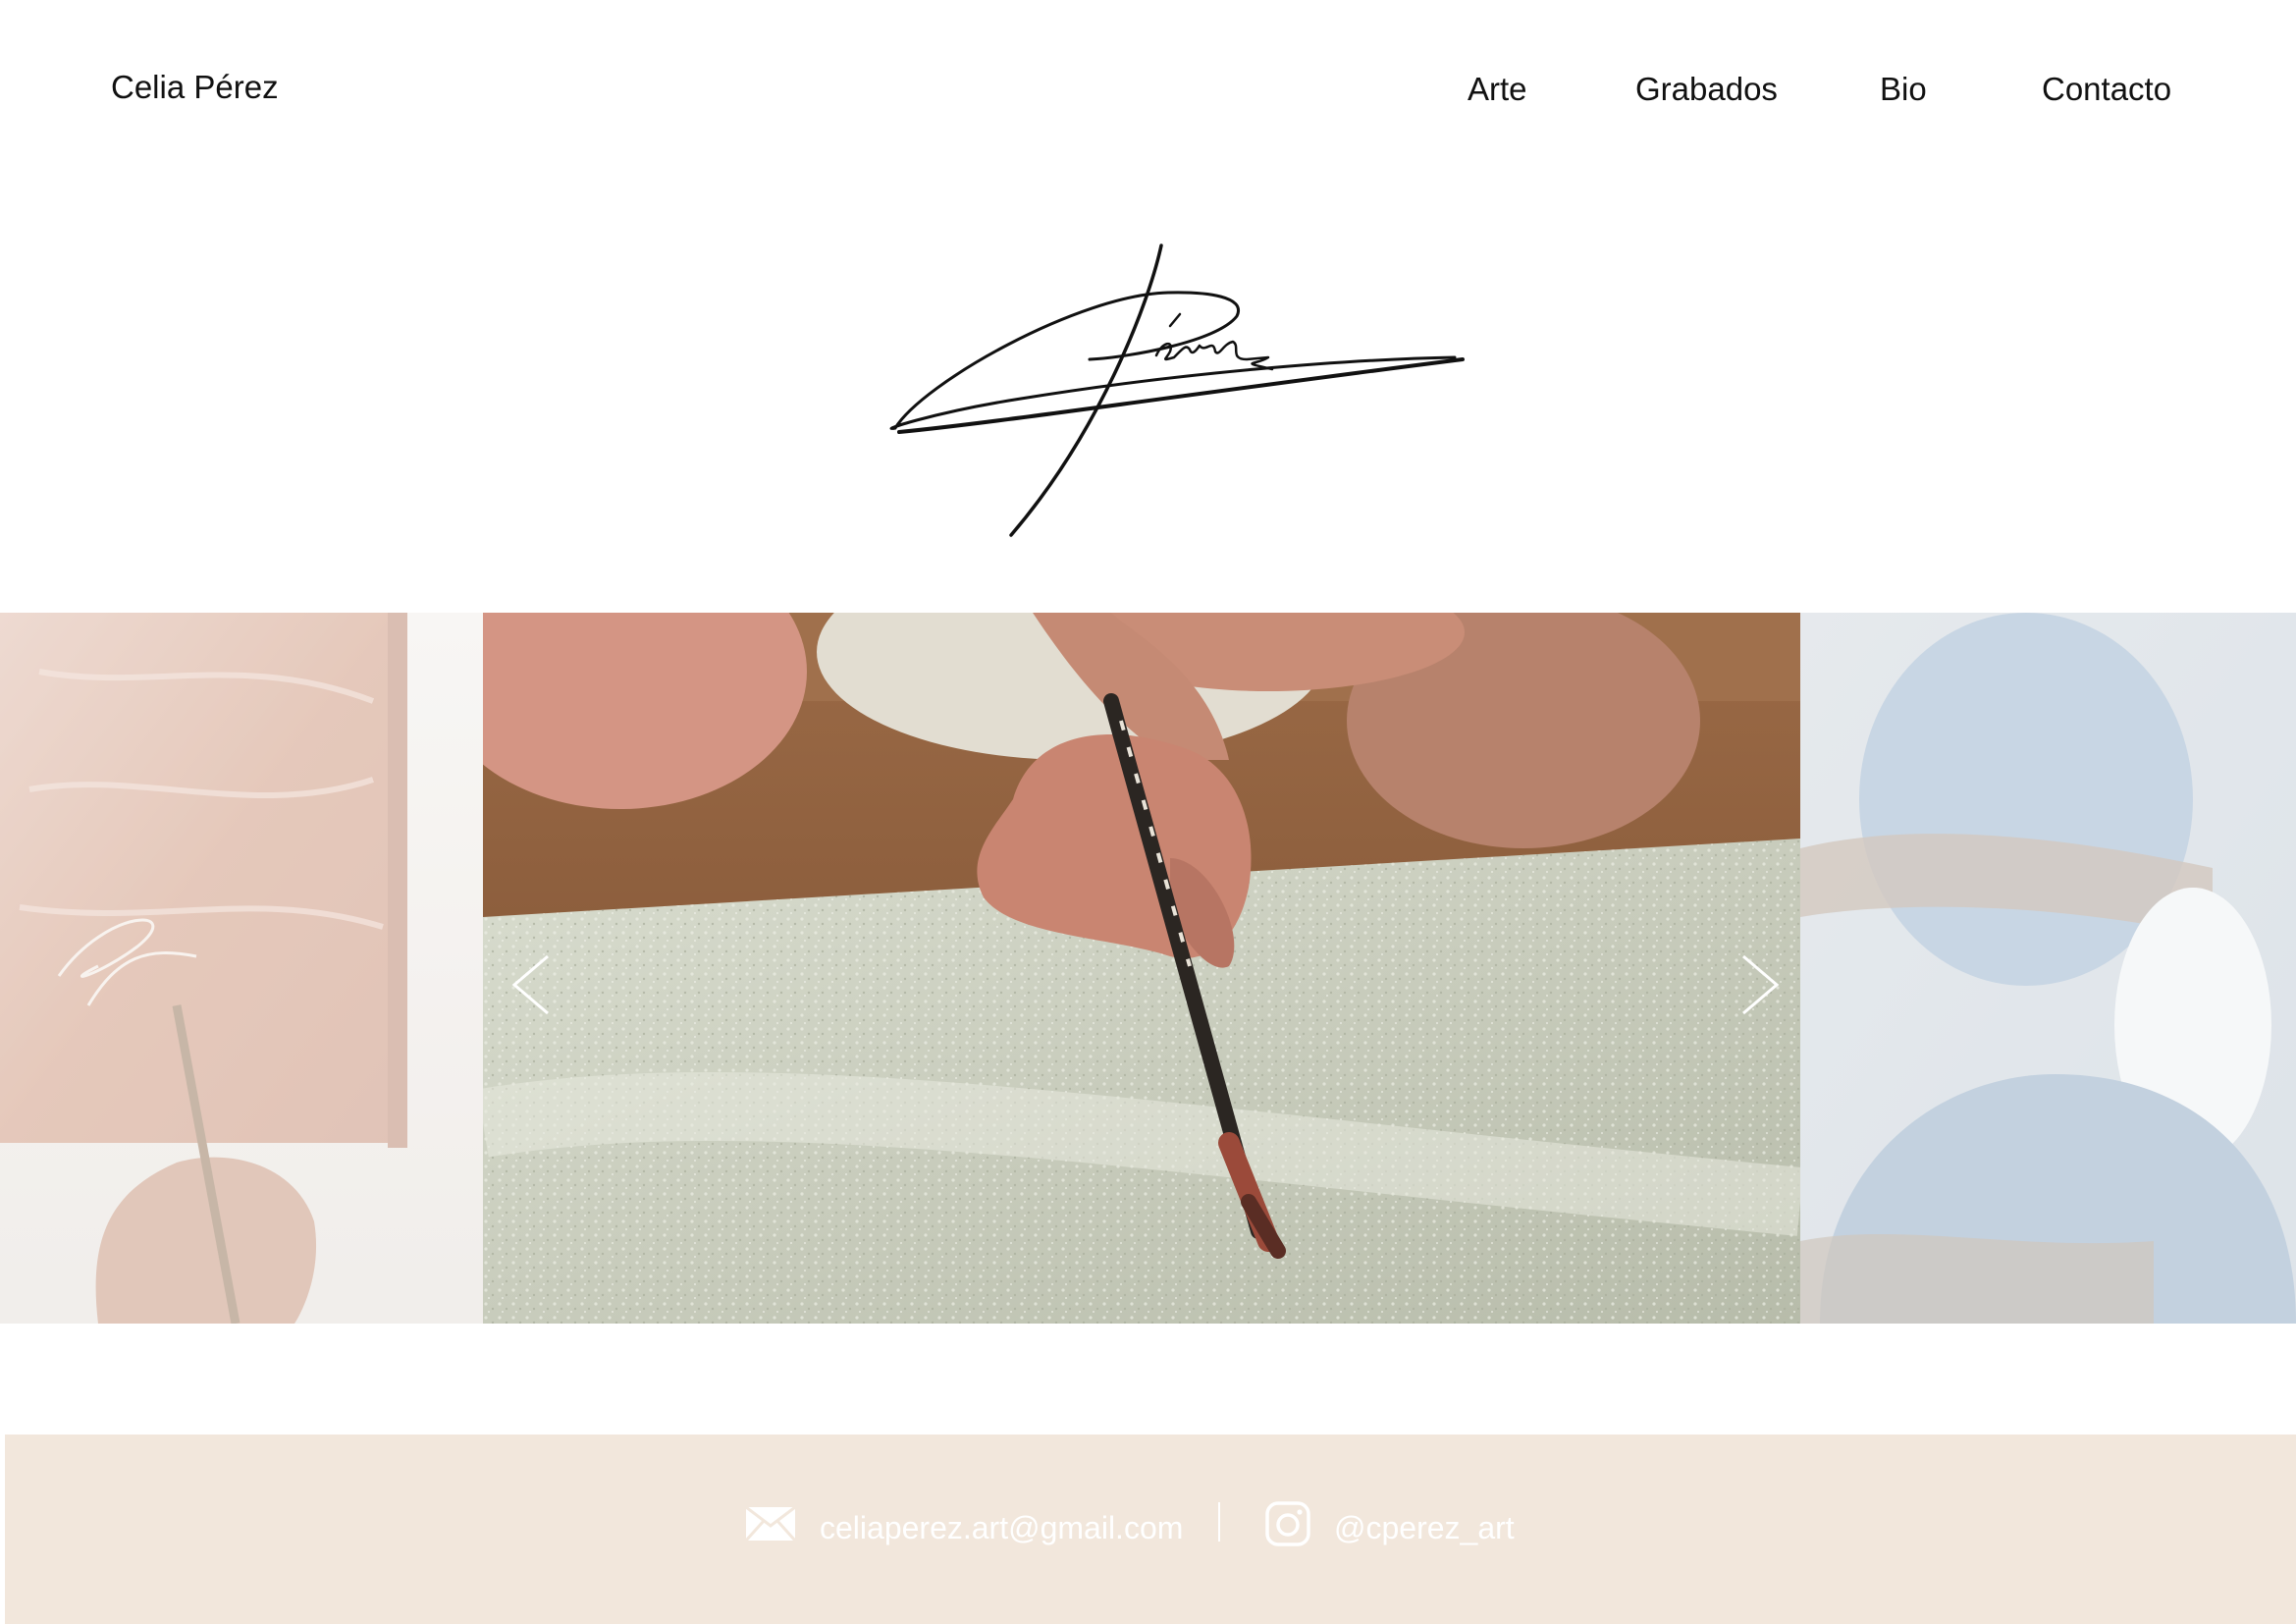  What do you see at coordinates (1002, 1527) in the screenshot?
I see `email-text: celiaperez.art@gmail.com` at bounding box center [1002, 1527].